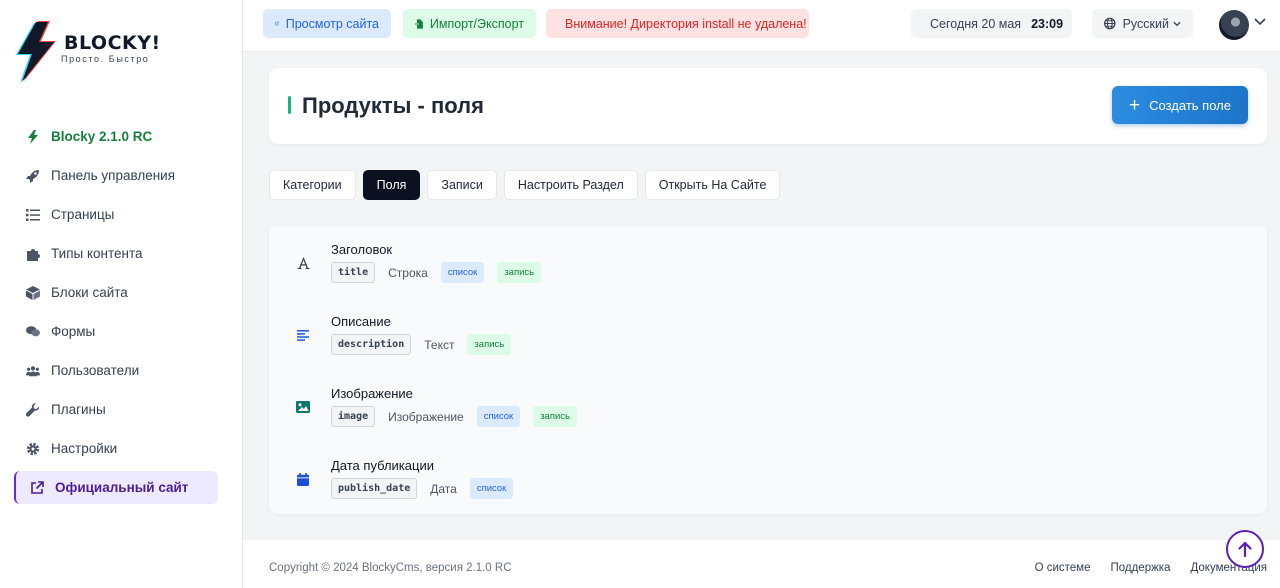  I want to click on align-left-icon, so click(303, 335).